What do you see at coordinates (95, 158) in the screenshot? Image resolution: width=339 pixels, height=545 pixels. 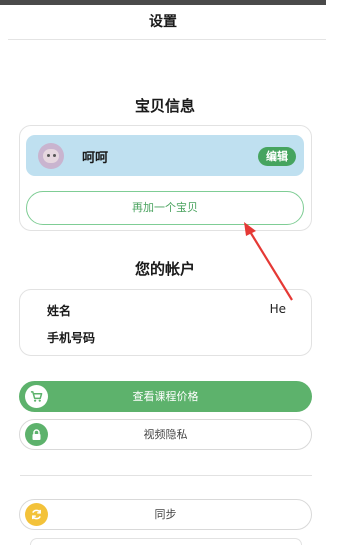 I see `baby-name: 呵呵` at bounding box center [95, 158].